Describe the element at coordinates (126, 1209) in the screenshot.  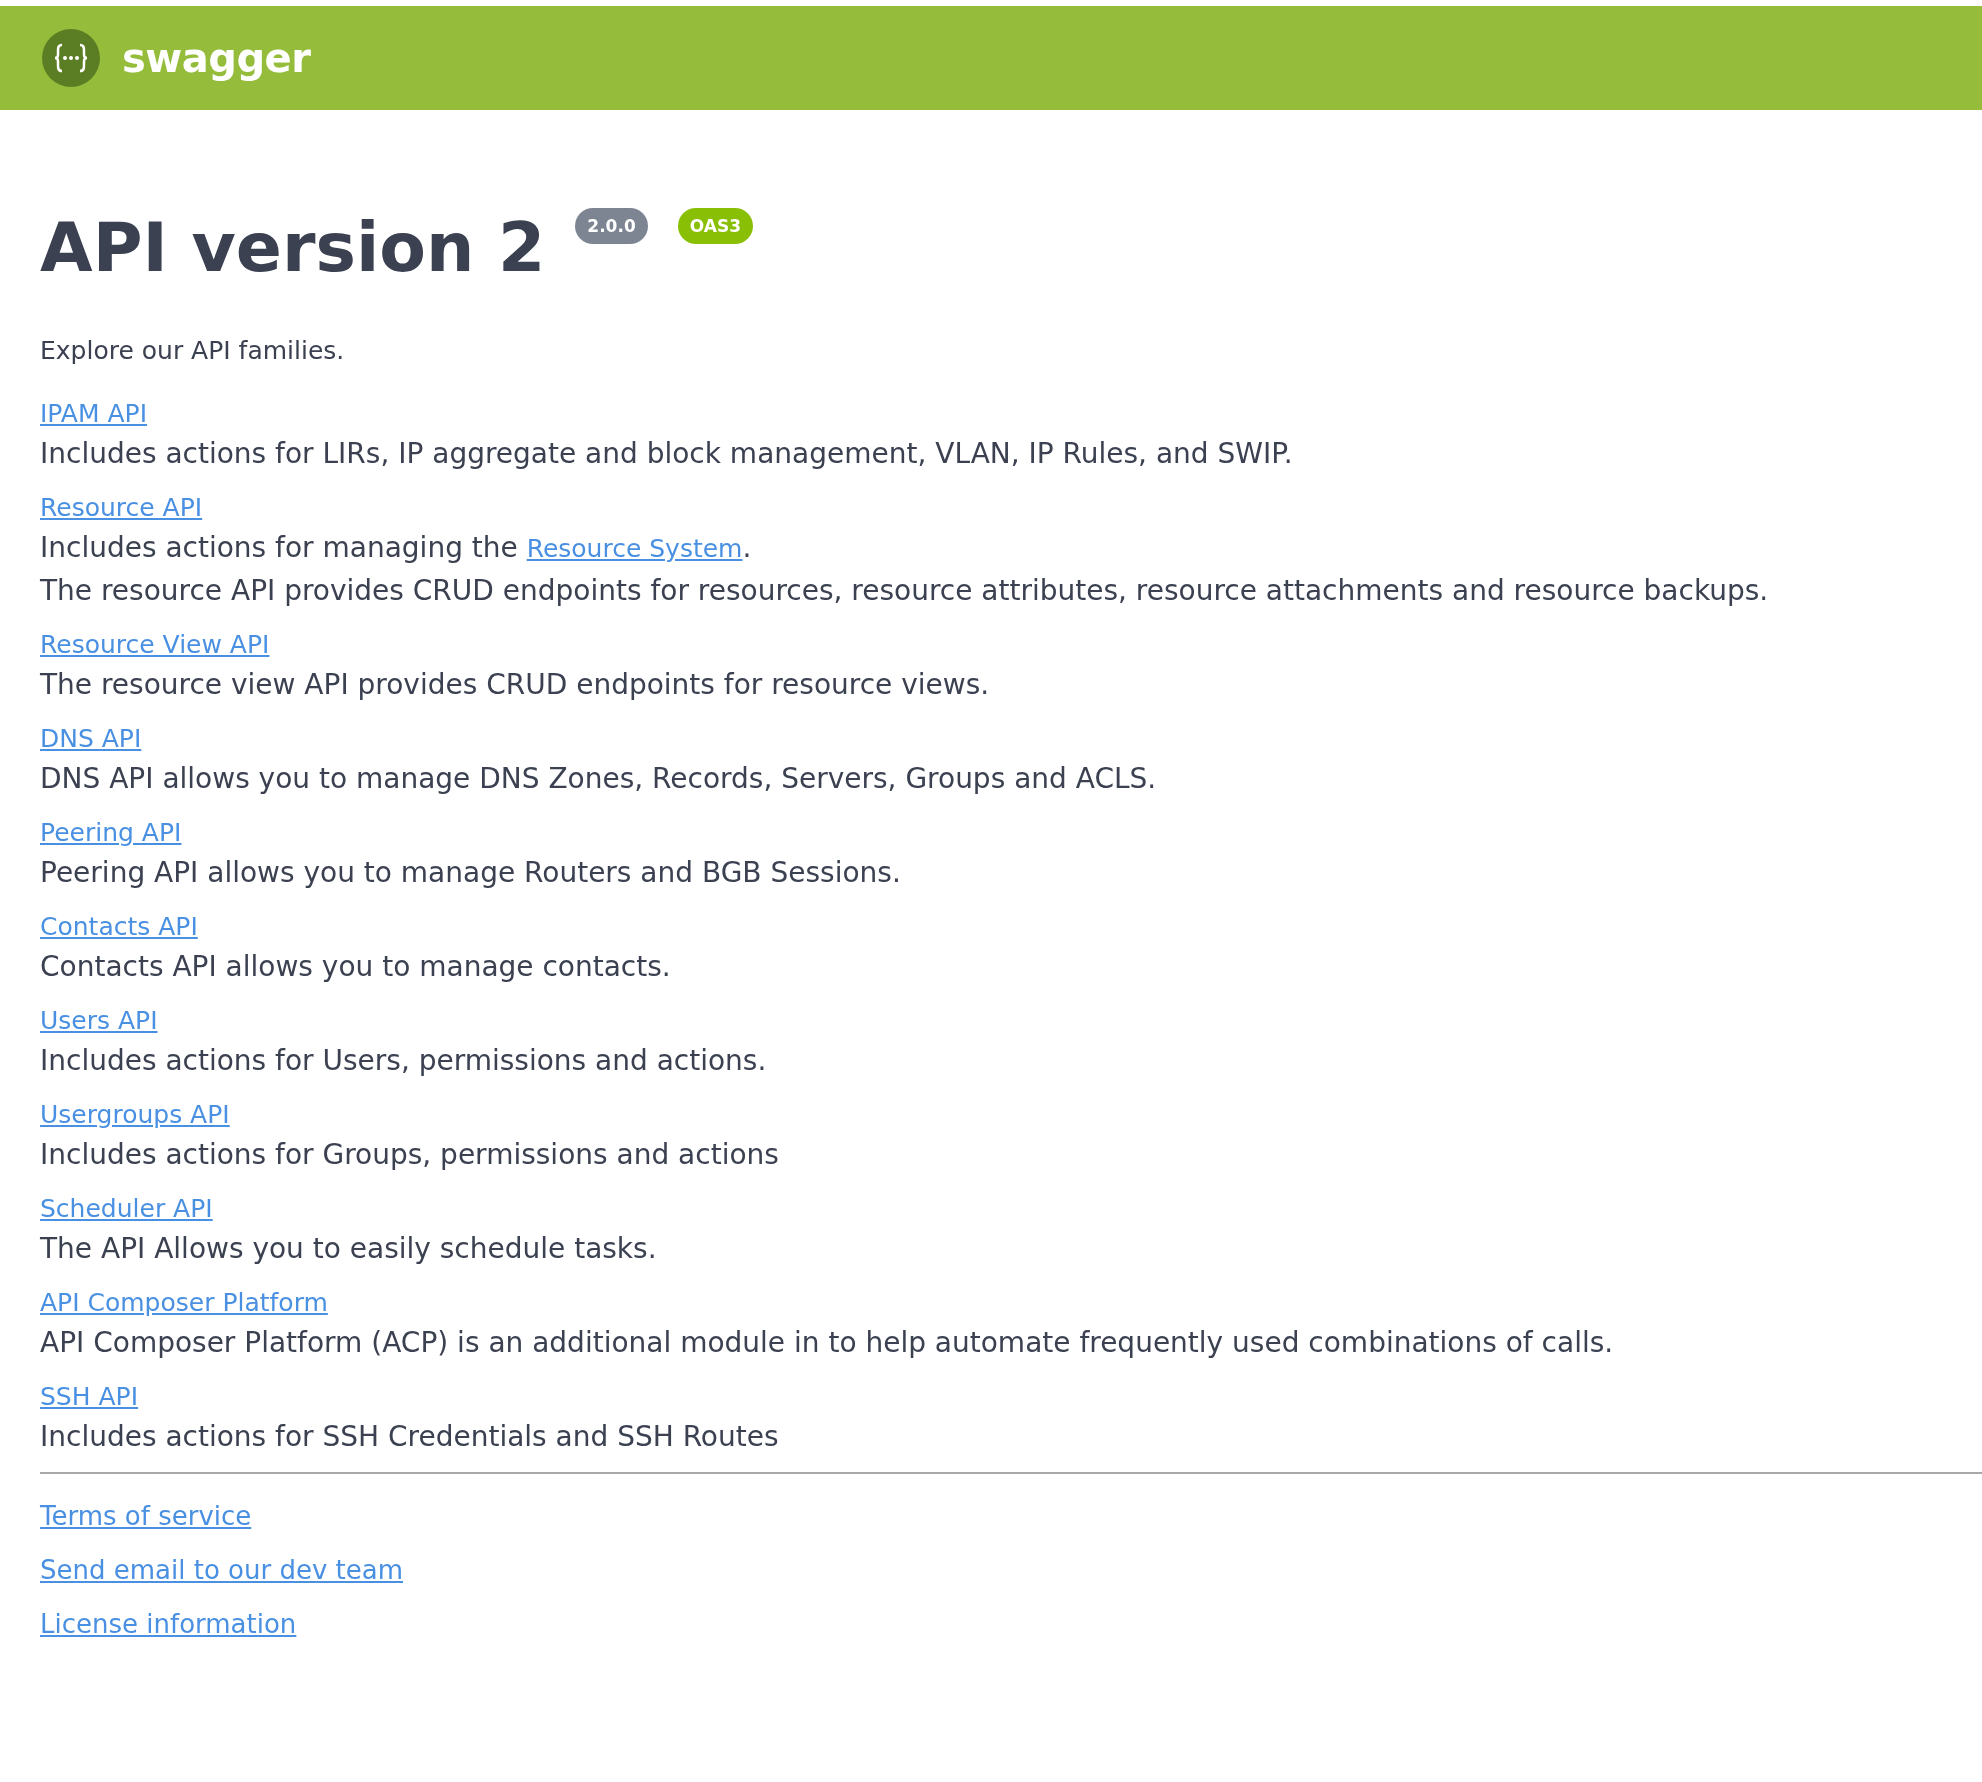
I see `api-link: Scheduler API` at that location.